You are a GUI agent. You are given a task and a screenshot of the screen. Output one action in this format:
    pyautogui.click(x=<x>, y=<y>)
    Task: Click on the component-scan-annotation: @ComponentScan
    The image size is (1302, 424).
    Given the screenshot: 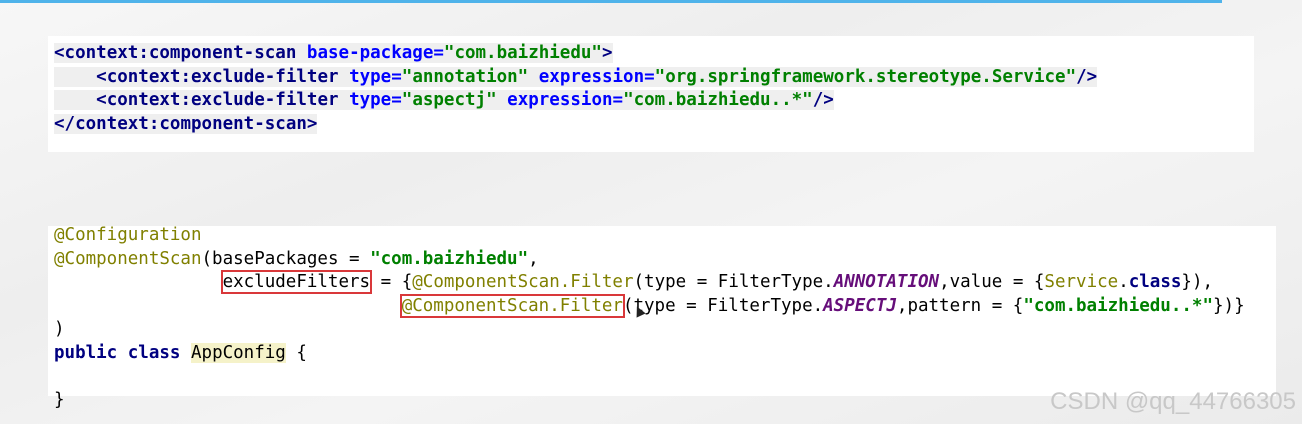 What is the action you would take?
    pyautogui.click(x=128, y=258)
    